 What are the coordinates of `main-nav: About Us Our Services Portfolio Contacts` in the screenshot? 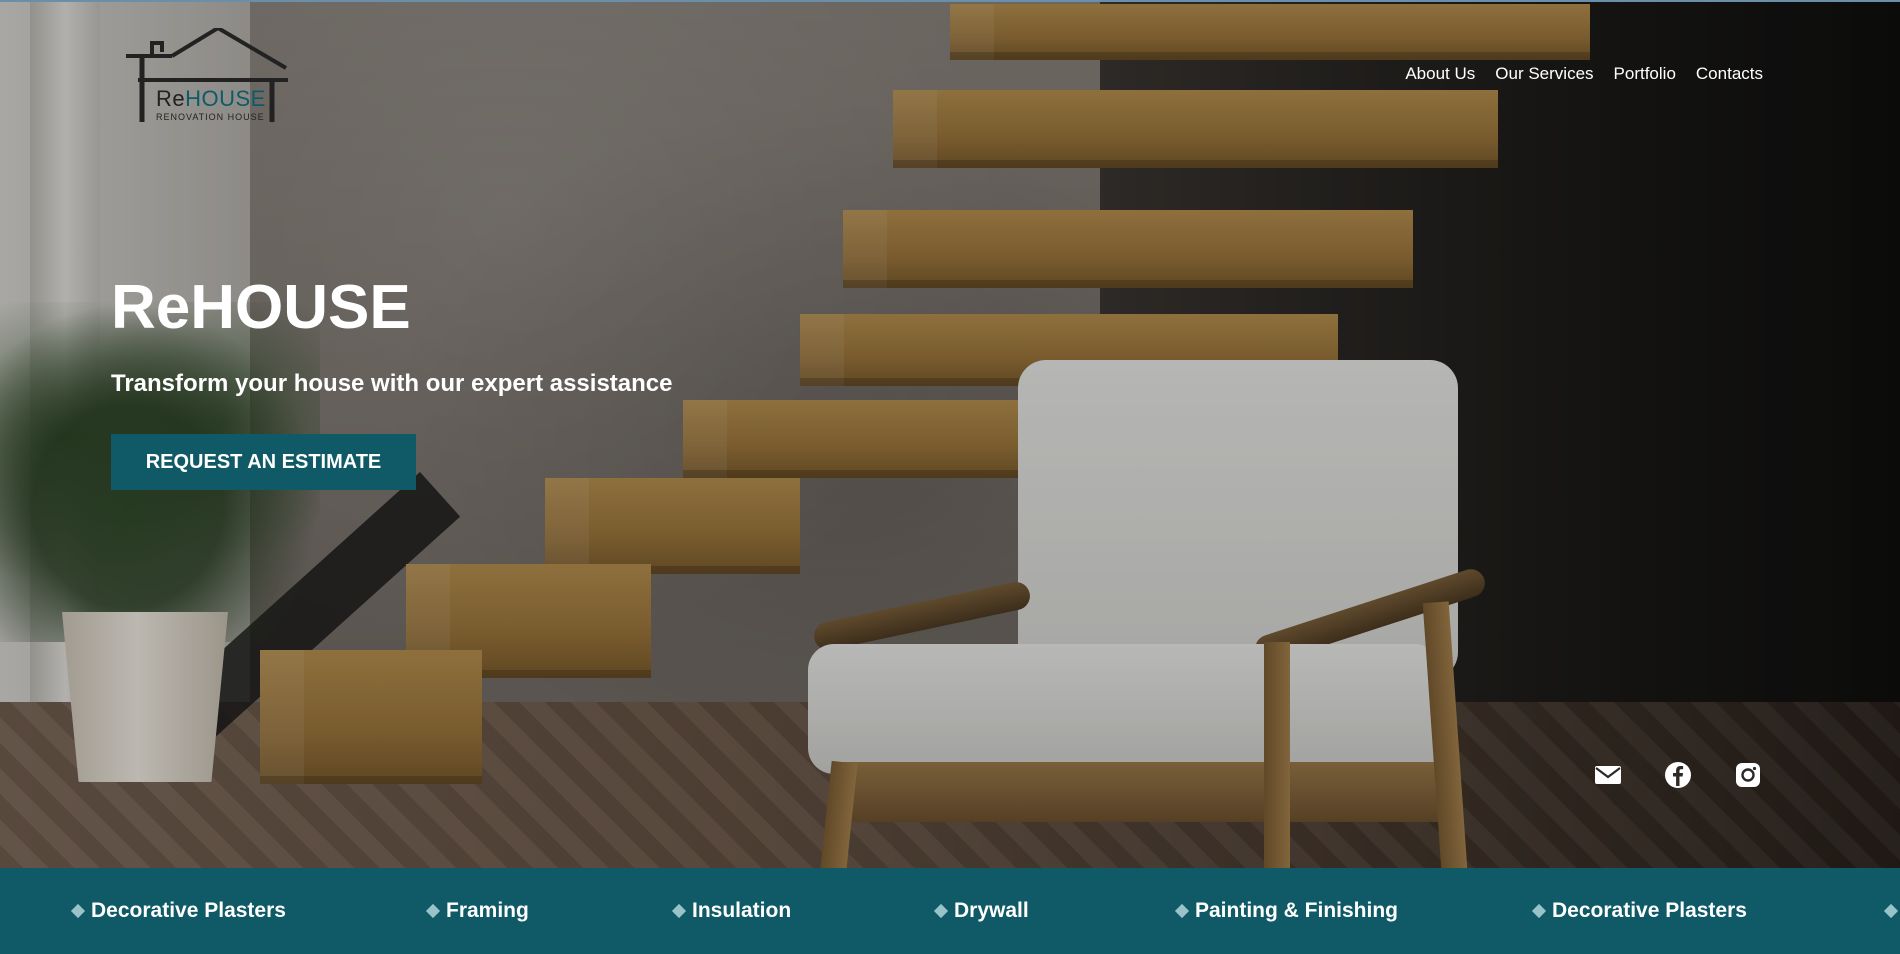 It's located at (1584, 74).